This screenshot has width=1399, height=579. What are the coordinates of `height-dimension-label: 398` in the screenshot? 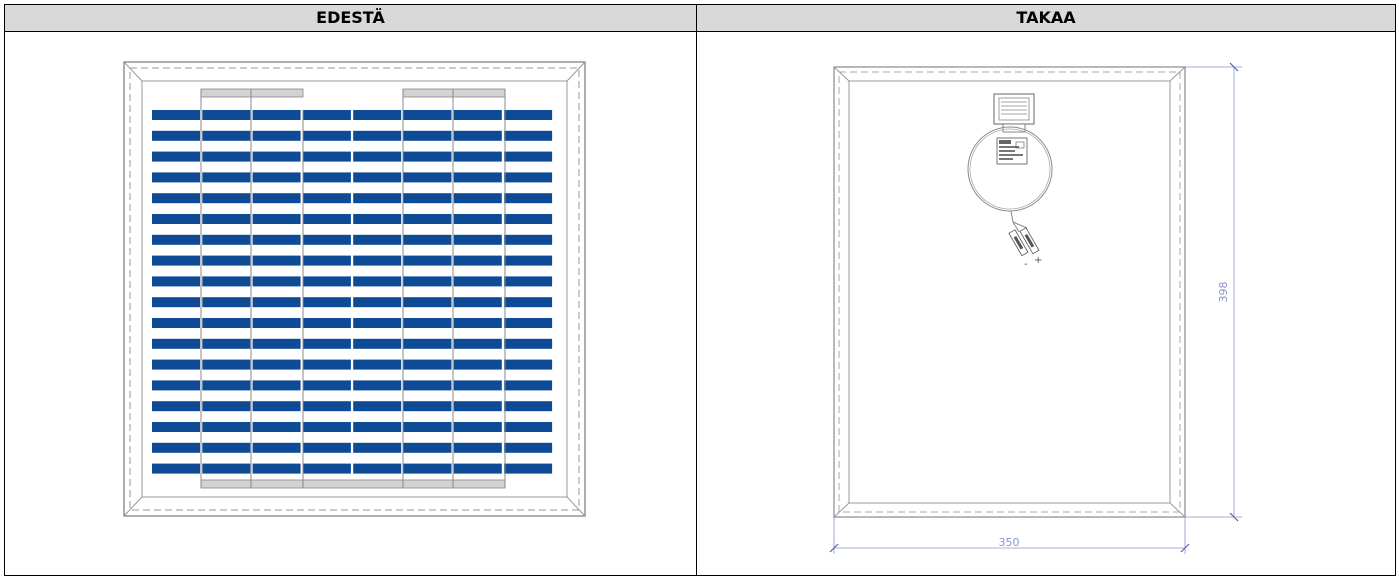 It's located at (1223, 292).